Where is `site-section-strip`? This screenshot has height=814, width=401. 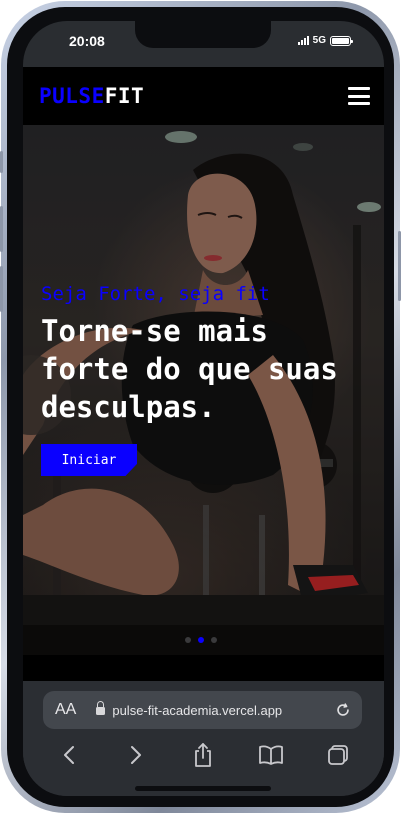 site-section-strip is located at coordinates (203, 668).